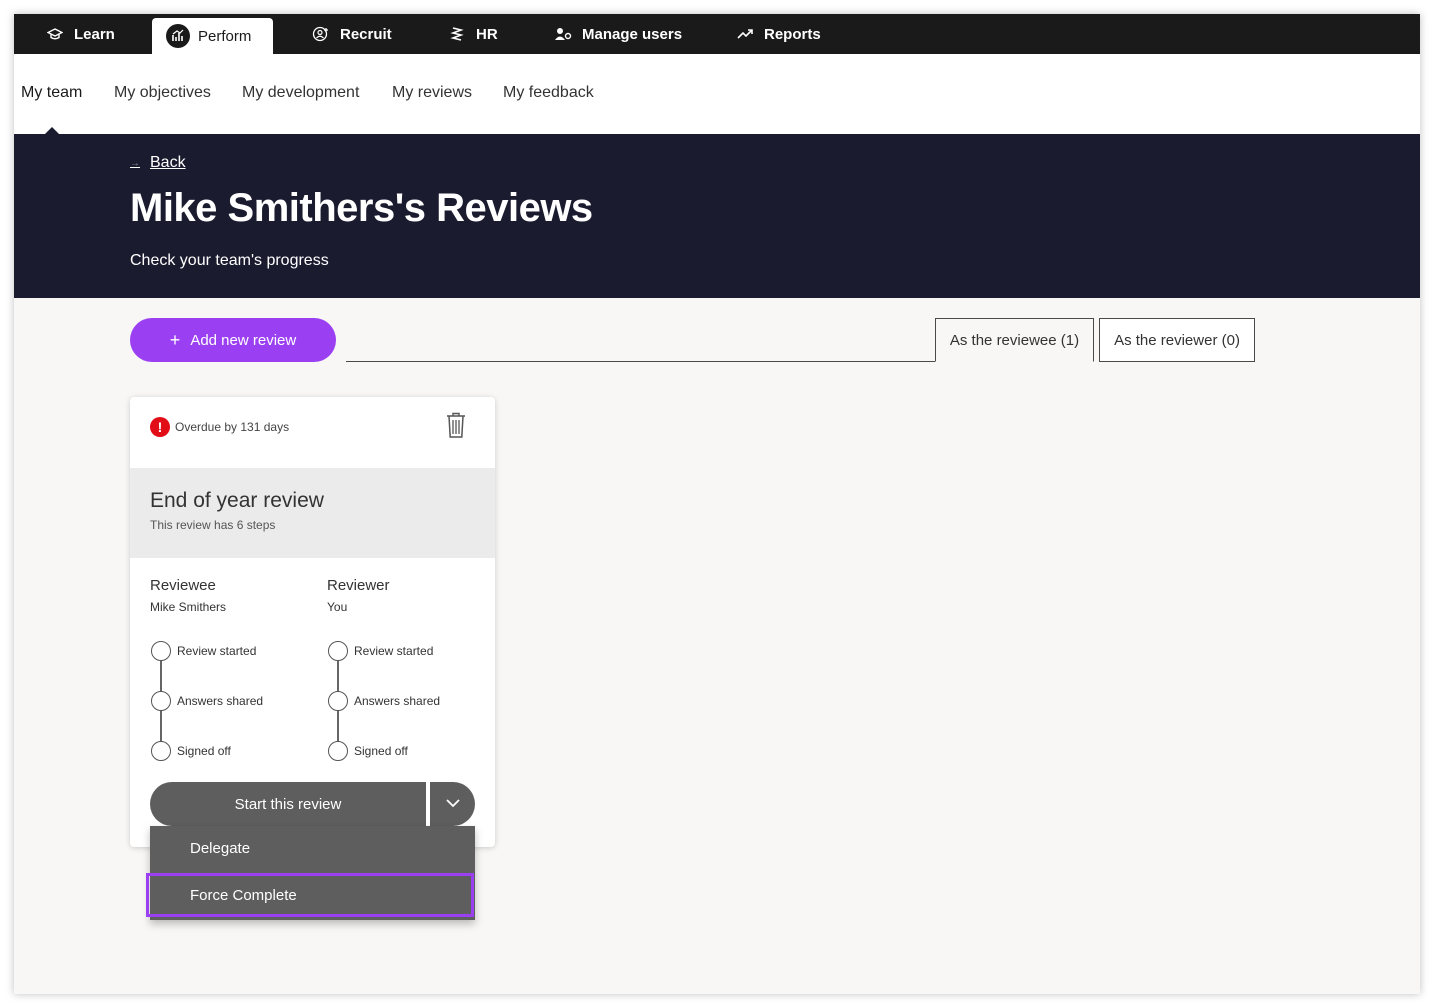 The image size is (1434, 1008). Describe the element at coordinates (745, 34) in the screenshot. I see `trend-icon` at that location.